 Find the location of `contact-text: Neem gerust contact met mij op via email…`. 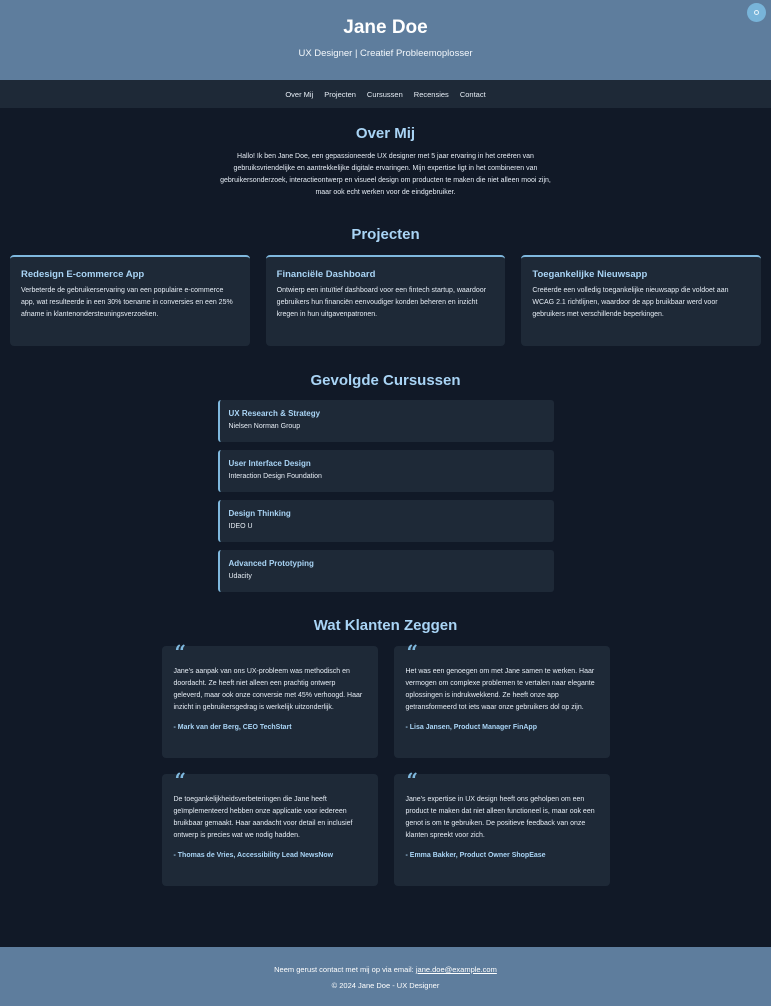

contact-text: Neem gerust contact met mij op via email… is located at coordinates (345, 969).